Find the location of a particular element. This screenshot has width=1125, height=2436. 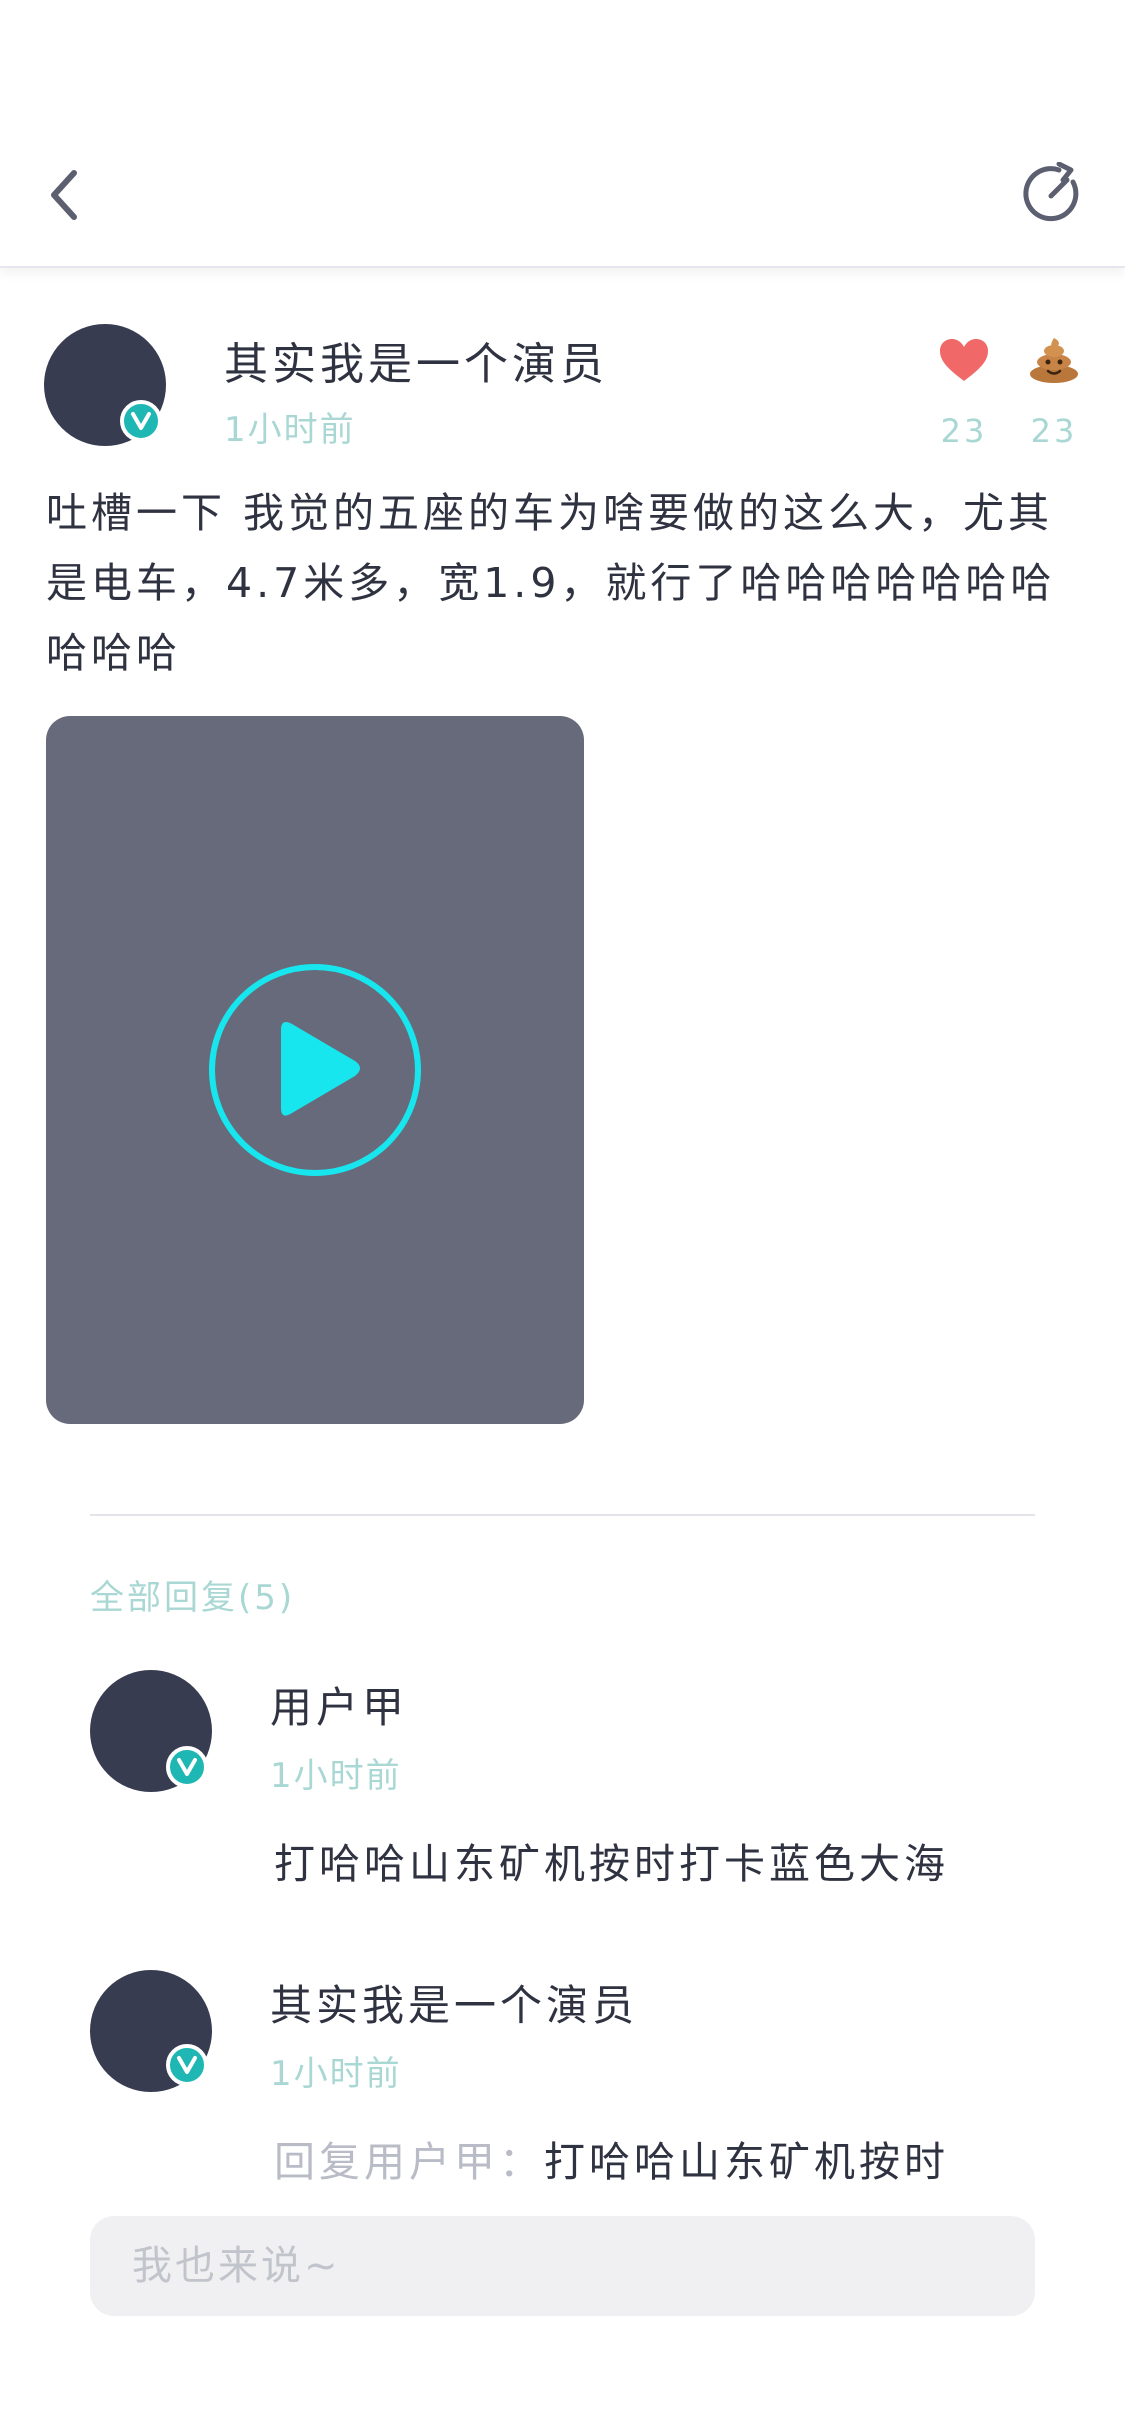

comment-input is located at coordinates (583, 2266).